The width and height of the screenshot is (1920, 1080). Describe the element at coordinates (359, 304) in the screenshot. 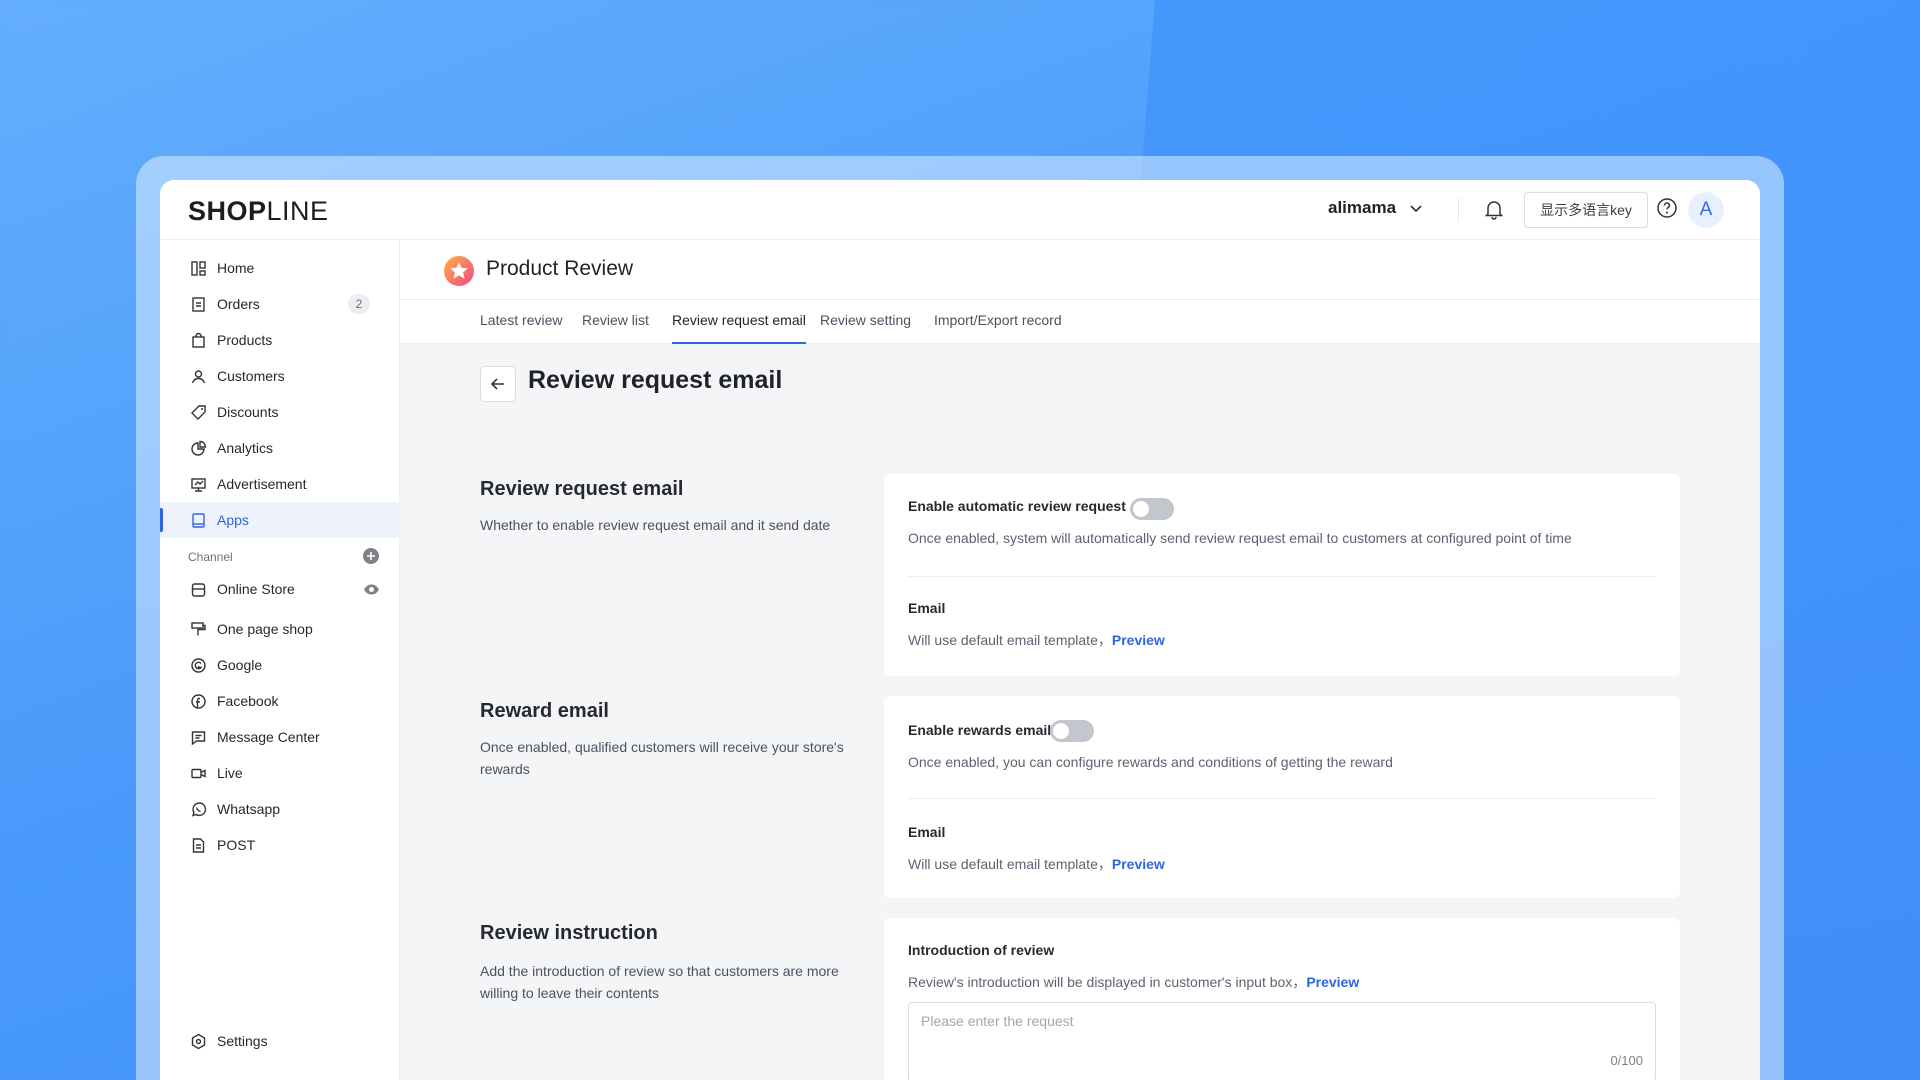

I see `orders-count-badge: 2` at that location.